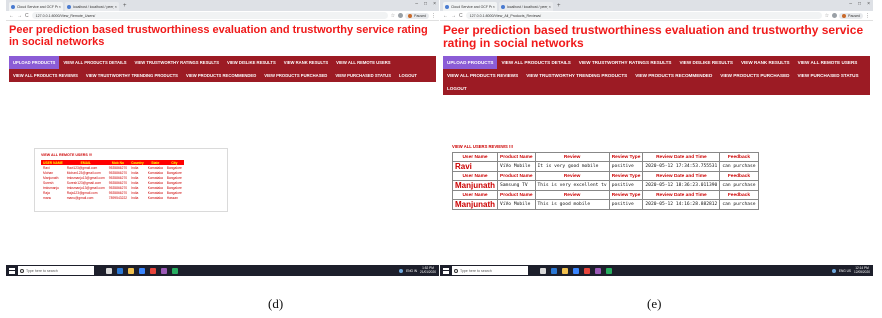 The image size is (882, 318). I want to click on taskbar-clock: 1:52 PM 21/01/2020, so click(428, 270).